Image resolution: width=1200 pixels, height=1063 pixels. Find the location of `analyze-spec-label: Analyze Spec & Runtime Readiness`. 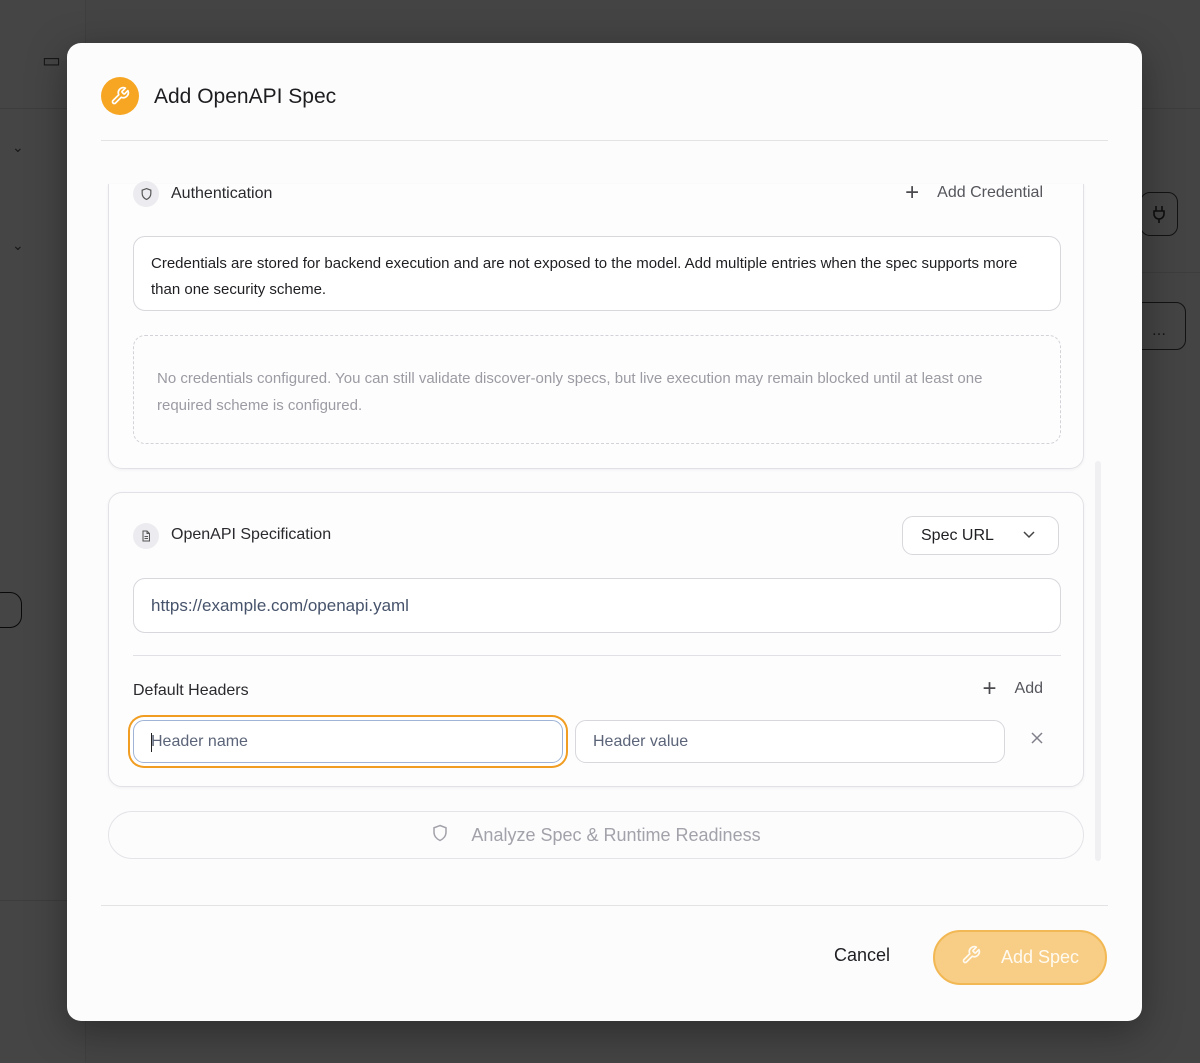

analyze-spec-label: Analyze Spec & Runtime Readiness is located at coordinates (616, 834).